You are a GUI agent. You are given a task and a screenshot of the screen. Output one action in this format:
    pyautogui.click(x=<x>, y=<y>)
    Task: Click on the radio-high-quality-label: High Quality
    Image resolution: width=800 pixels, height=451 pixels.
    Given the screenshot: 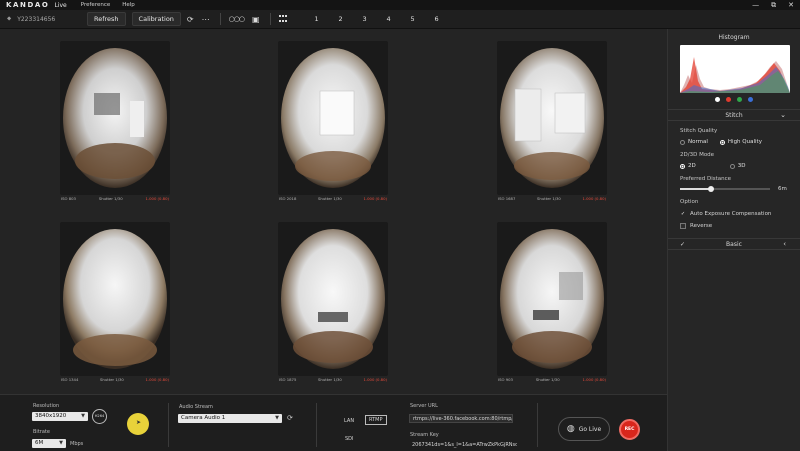 What is the action you would take?
    pyautogui.click(x=744, y=142)
    